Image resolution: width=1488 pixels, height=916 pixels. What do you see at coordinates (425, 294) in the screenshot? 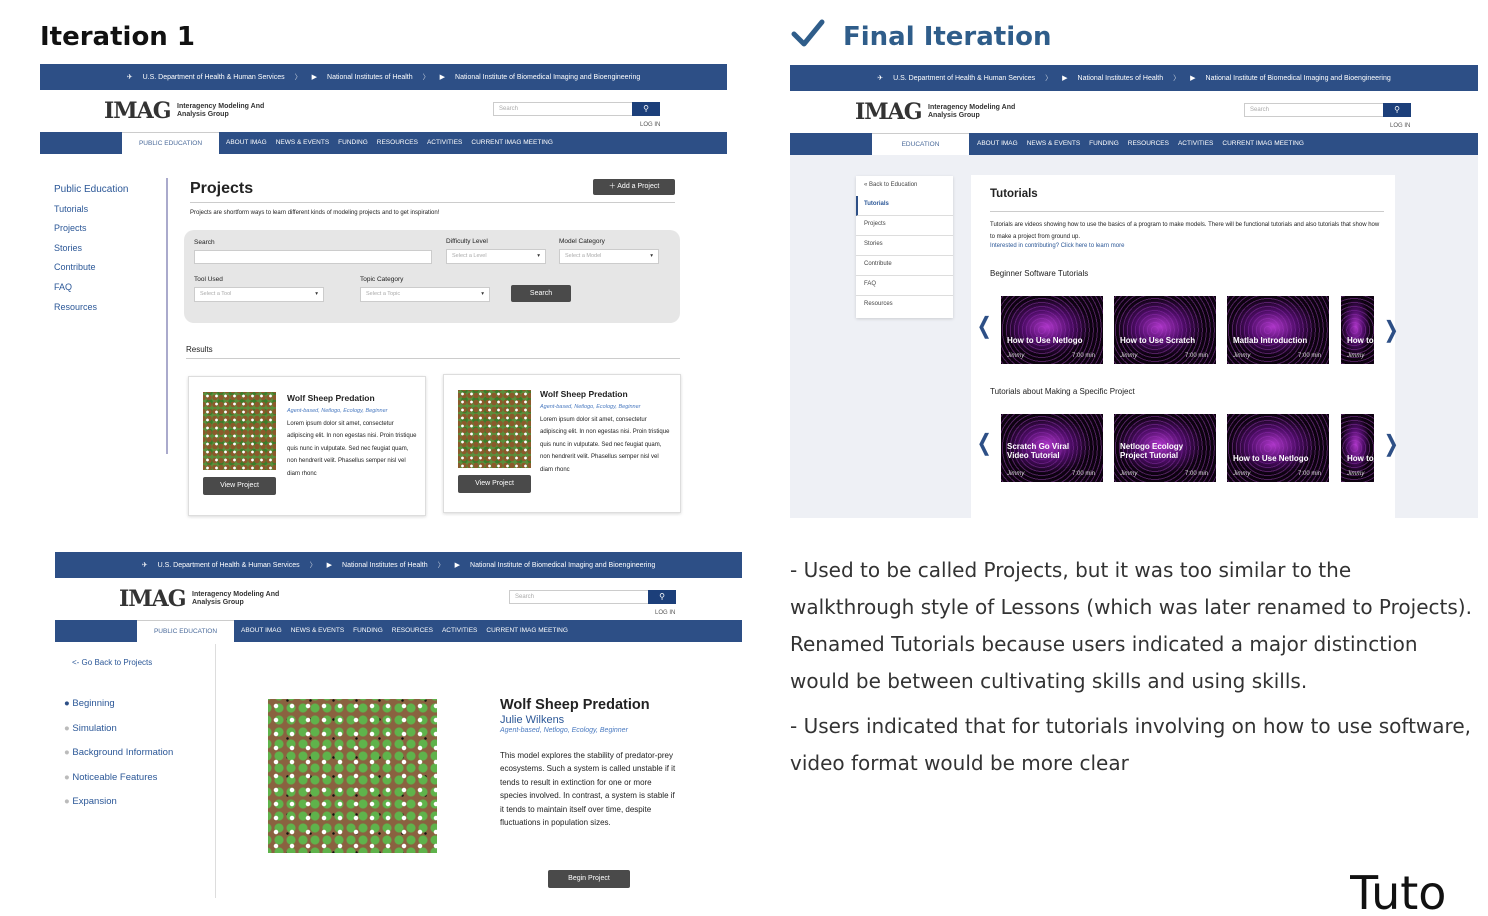
I see `topic-category-select: Select a Topic ▾` at bounding box center [425, 294].